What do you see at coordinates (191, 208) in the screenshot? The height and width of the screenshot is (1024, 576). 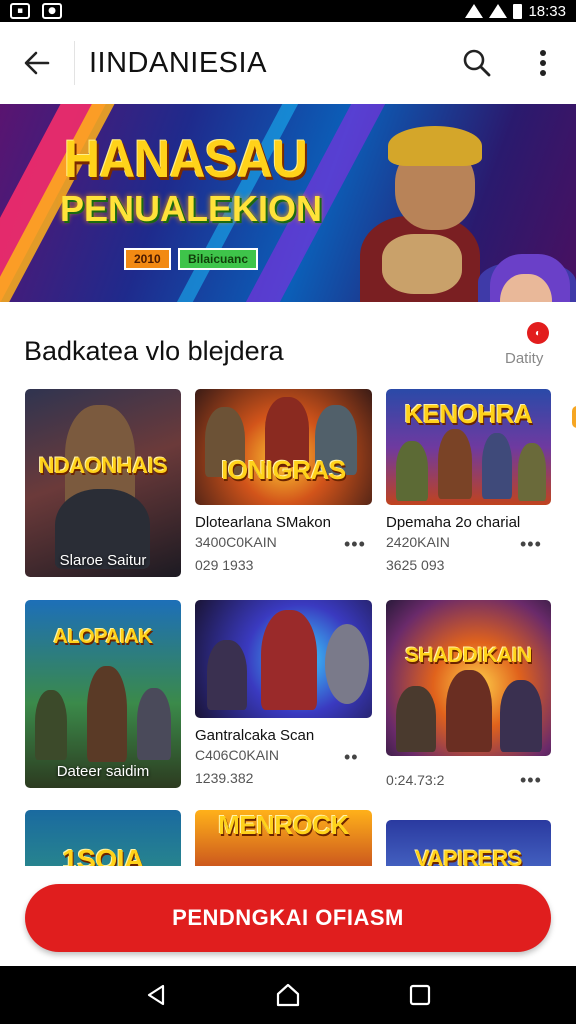 I see `banner-subtitle: PENUALEKION` at bounding box center [191, 208].